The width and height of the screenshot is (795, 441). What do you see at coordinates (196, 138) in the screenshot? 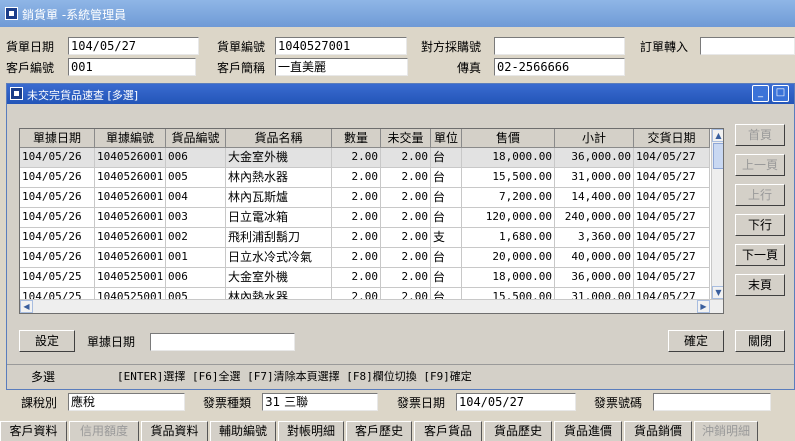
I see `column-header: 貨品編號` at bounding box center [196, 138].